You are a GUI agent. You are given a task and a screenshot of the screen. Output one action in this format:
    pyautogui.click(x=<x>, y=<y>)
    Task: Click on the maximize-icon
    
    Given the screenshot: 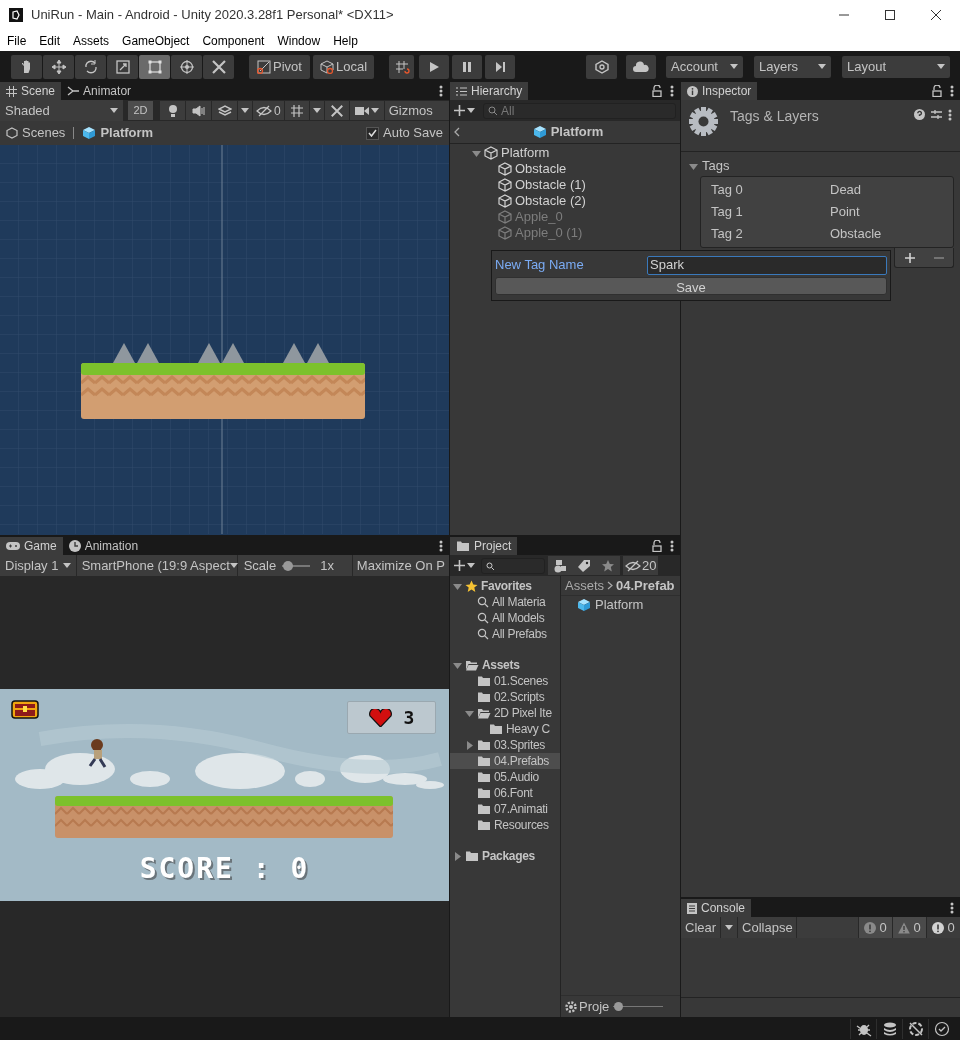 What is the action you would take?
    pyautogui.click(x=890, y=15)
    